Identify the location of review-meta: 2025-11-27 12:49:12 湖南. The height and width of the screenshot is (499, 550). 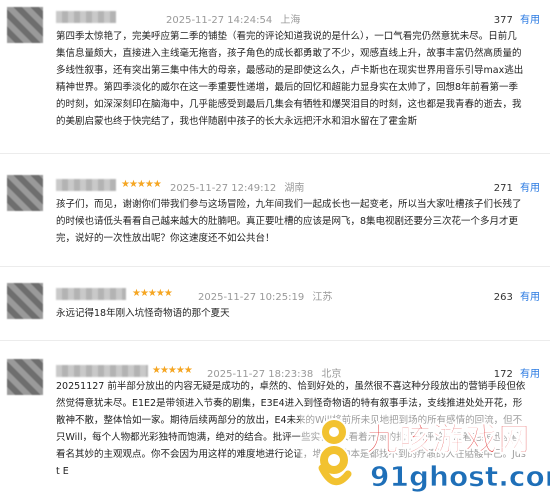
(239, 186).